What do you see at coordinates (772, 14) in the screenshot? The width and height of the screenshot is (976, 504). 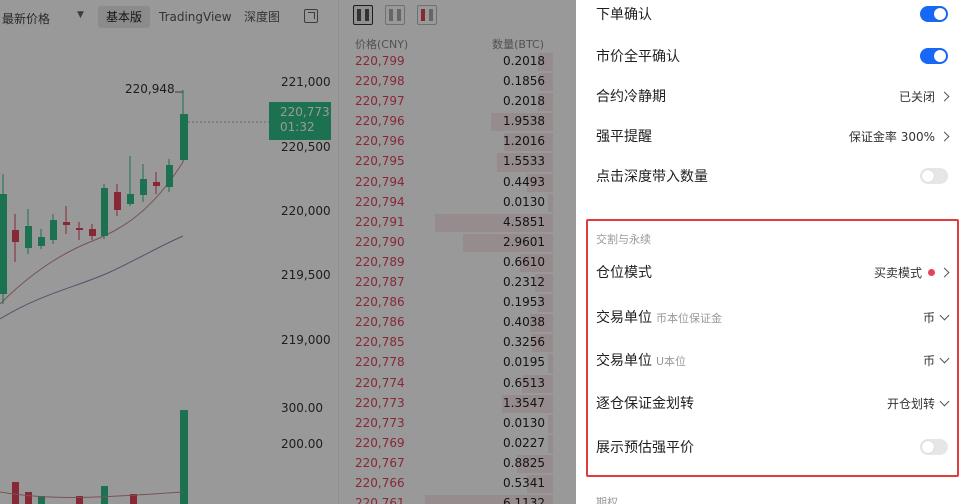 I see `setting-order-confirm: 下单确认` at bounding box center [772, 14].